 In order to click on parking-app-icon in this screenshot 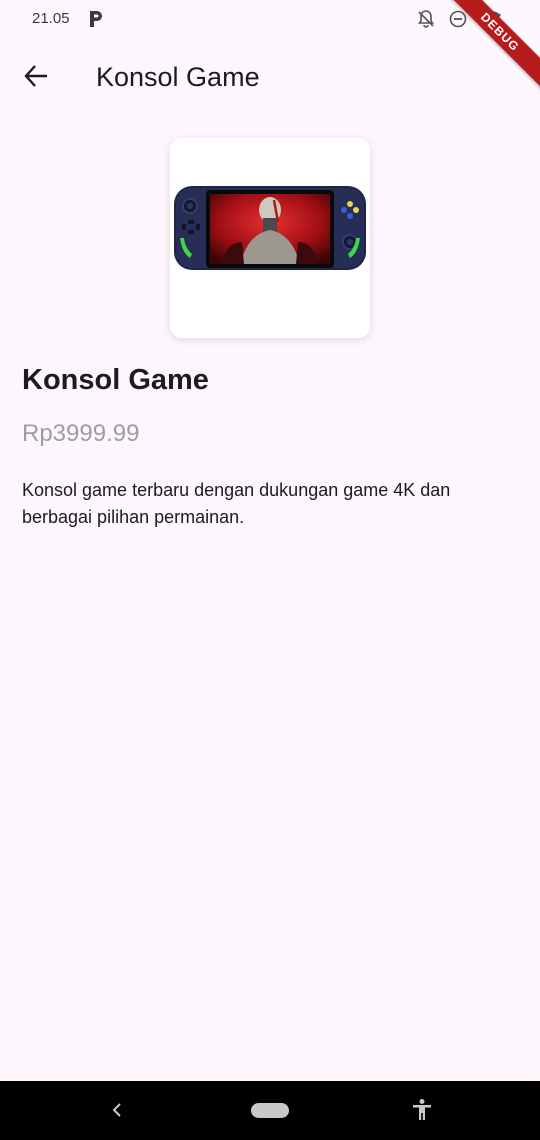, I will do `click(96, 19)`.